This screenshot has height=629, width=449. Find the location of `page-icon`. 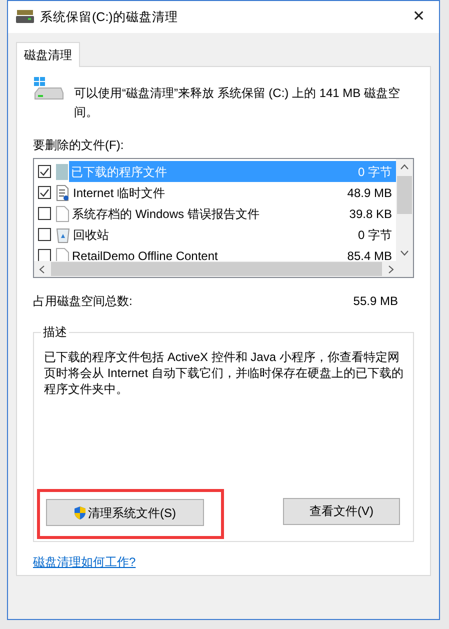

page-icon is located at coordinates (62, 214).